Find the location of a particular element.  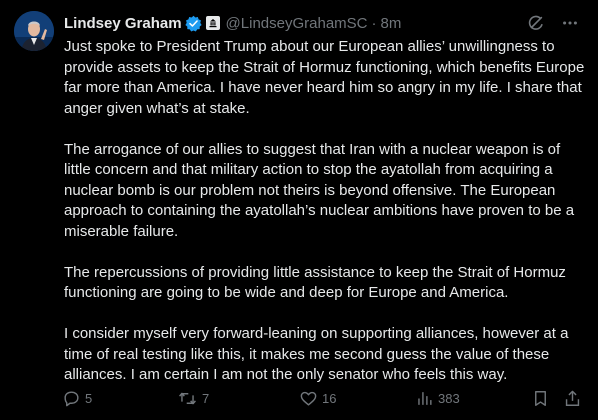

author-name: Lindsey Graham is located at coordinates (123, 23).